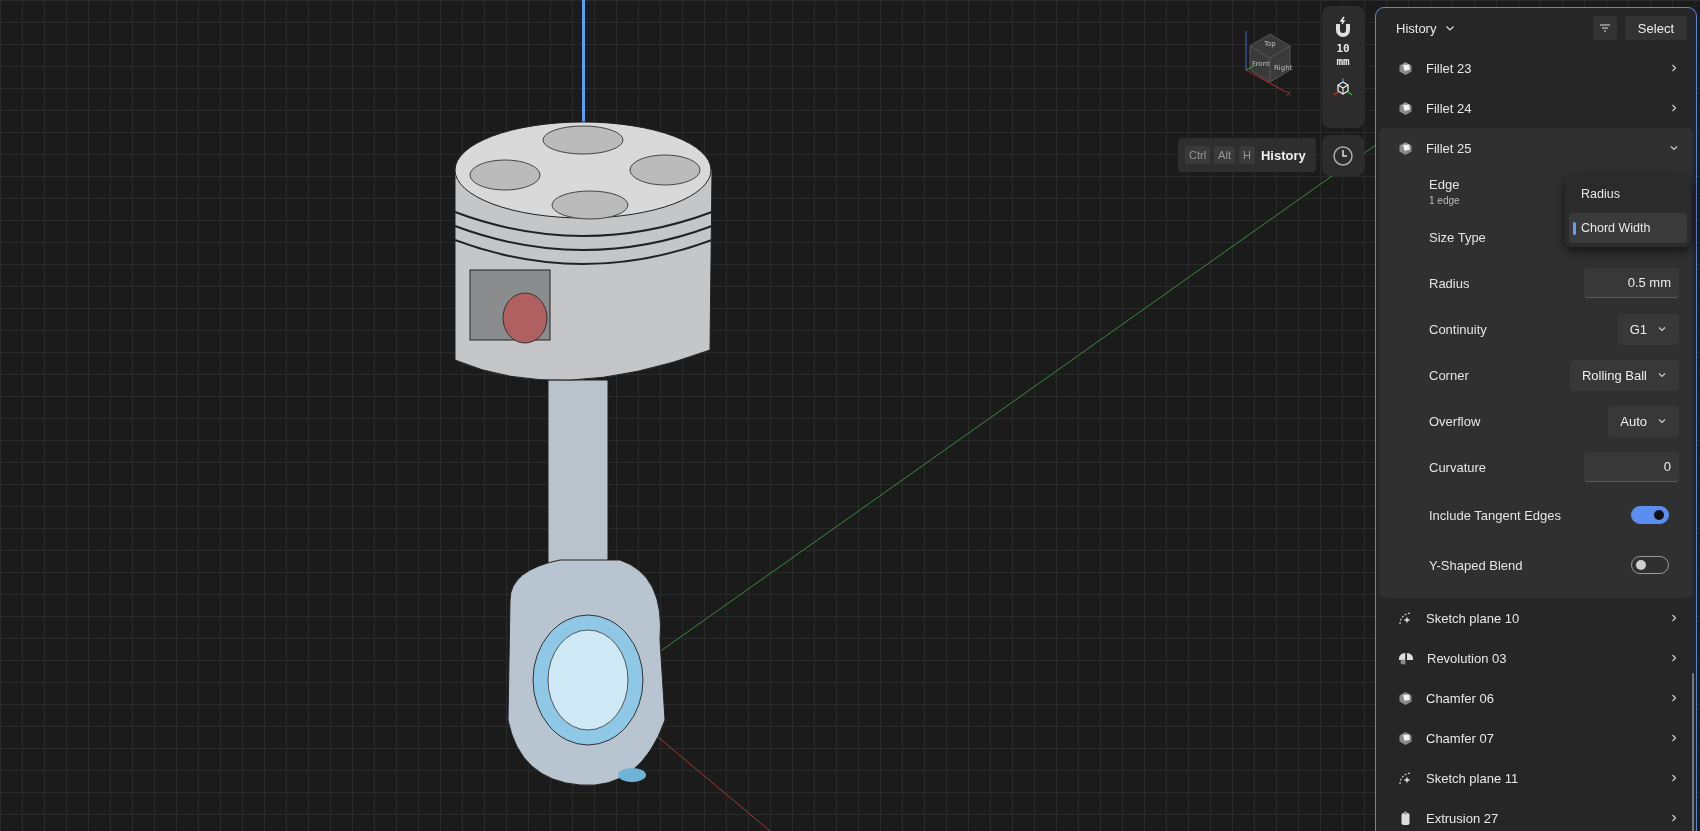 This screenshot has height=831, width=1700. Describe the element at coordinates (1444, 184) in the screenshot. I see `property-label: Edge` at that location.